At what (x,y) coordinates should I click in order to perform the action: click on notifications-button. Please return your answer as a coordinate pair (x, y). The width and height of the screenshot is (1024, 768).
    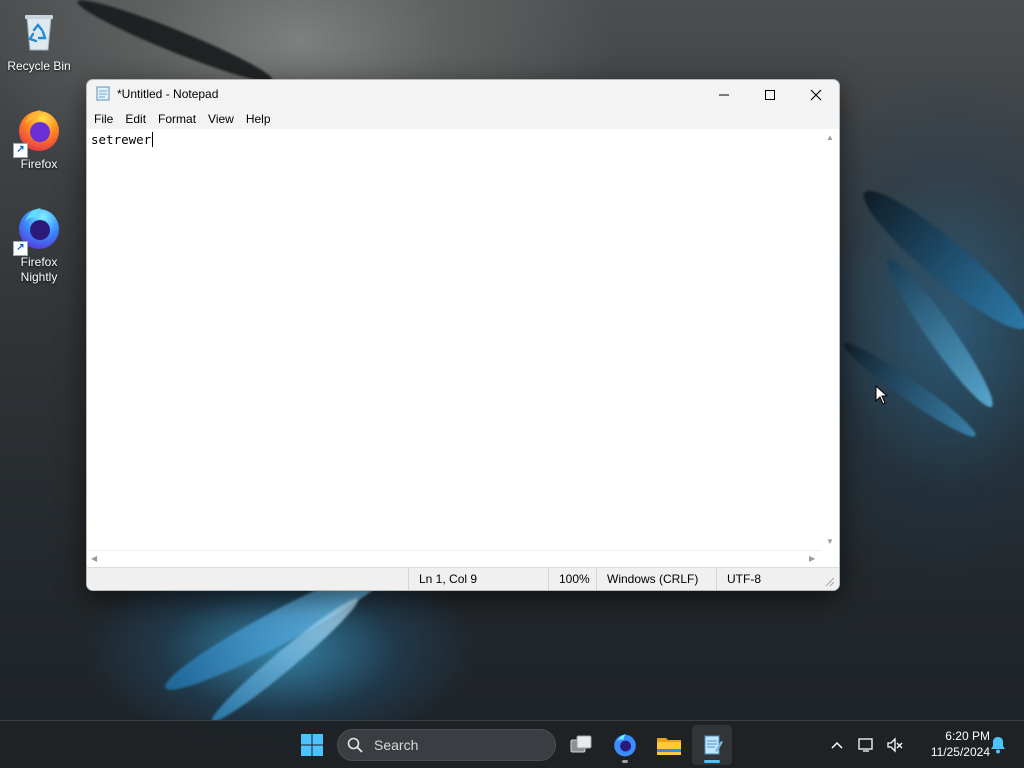
    Looking at the image, I should click on (998, 745).